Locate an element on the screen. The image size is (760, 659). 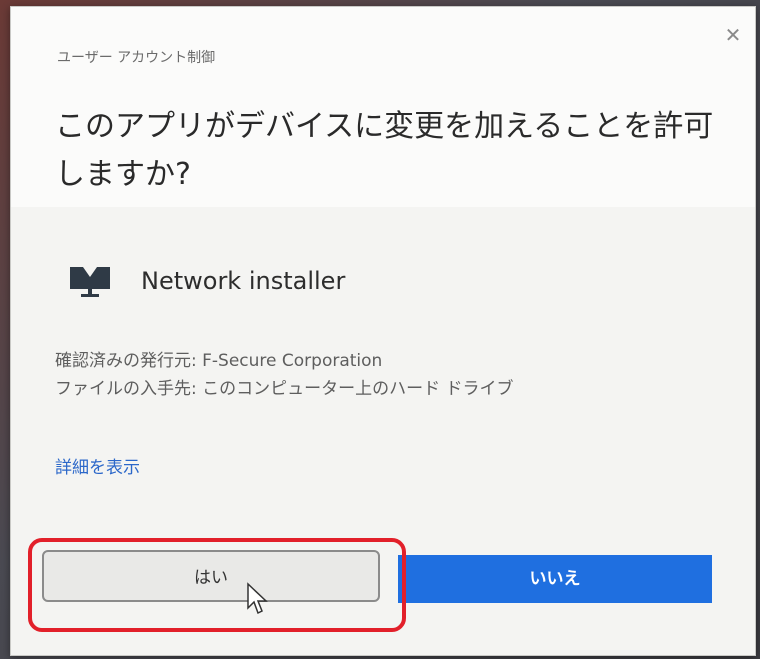
show-details-link: 詳細を表示 is located at coordinates (97, 465).